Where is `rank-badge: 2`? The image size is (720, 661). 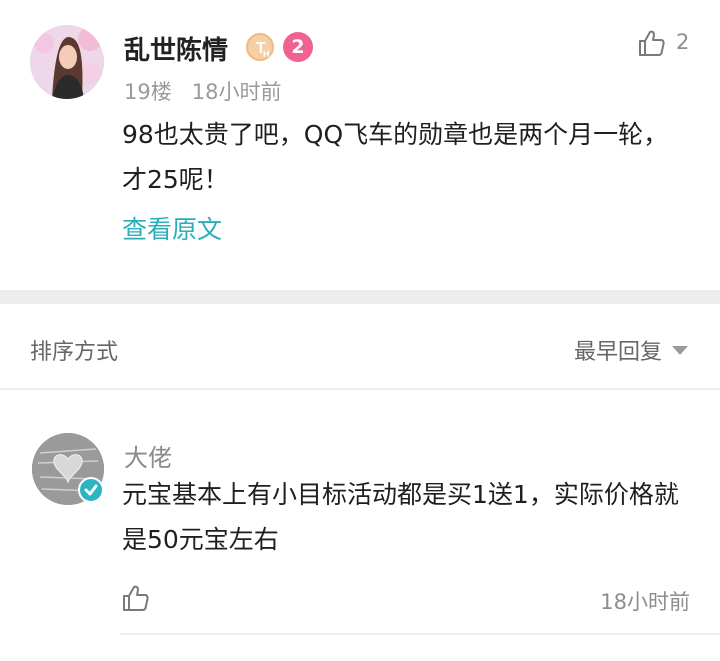
rank-badge: 2 is located at coordinates (298, 47).